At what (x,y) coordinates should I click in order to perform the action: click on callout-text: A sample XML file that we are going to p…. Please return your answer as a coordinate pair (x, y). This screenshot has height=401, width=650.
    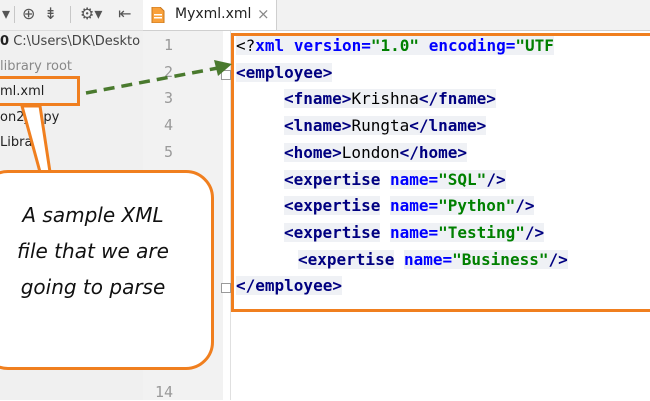
    Looking at the image, I should click on (101, 251).